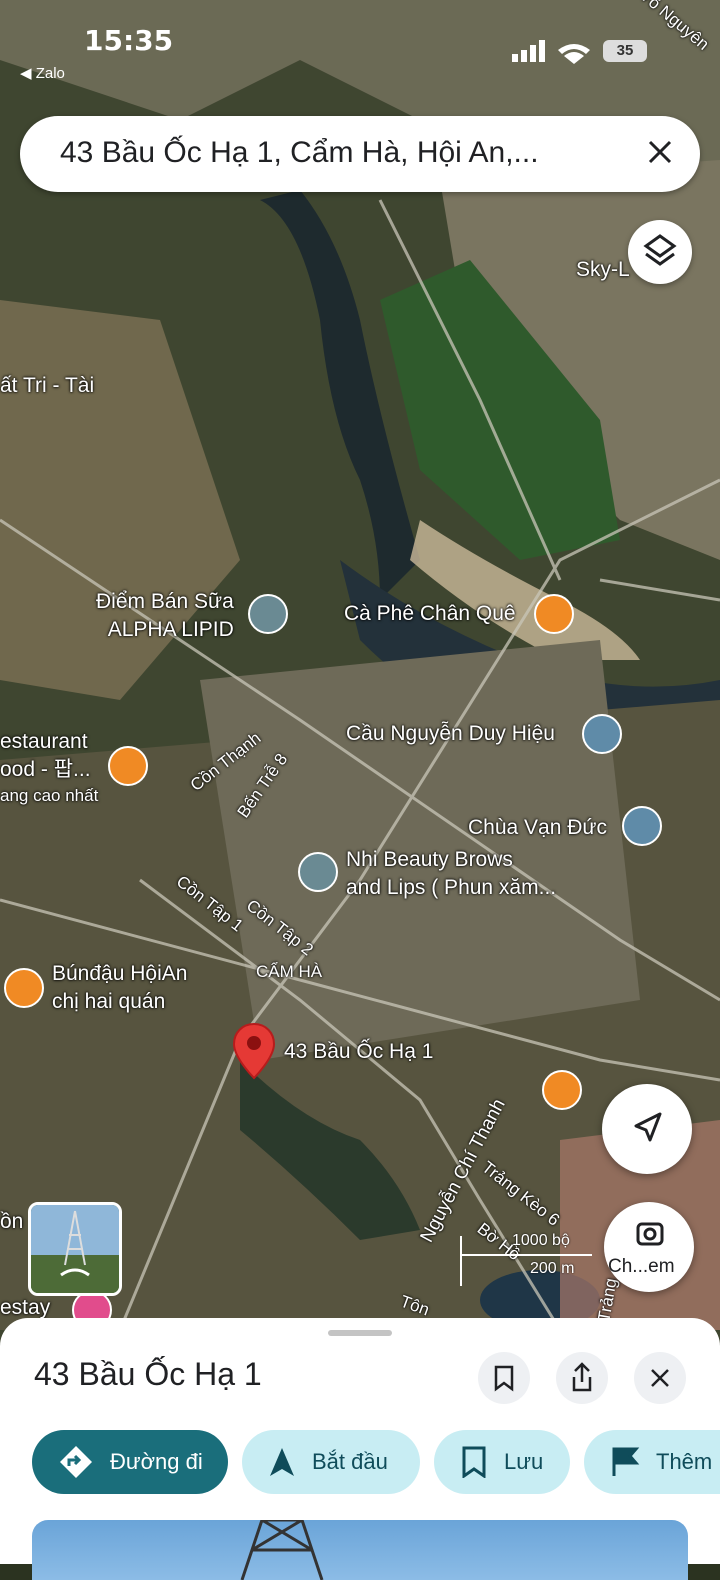  I want to click on status-time: 15:35, so click(129, 40).